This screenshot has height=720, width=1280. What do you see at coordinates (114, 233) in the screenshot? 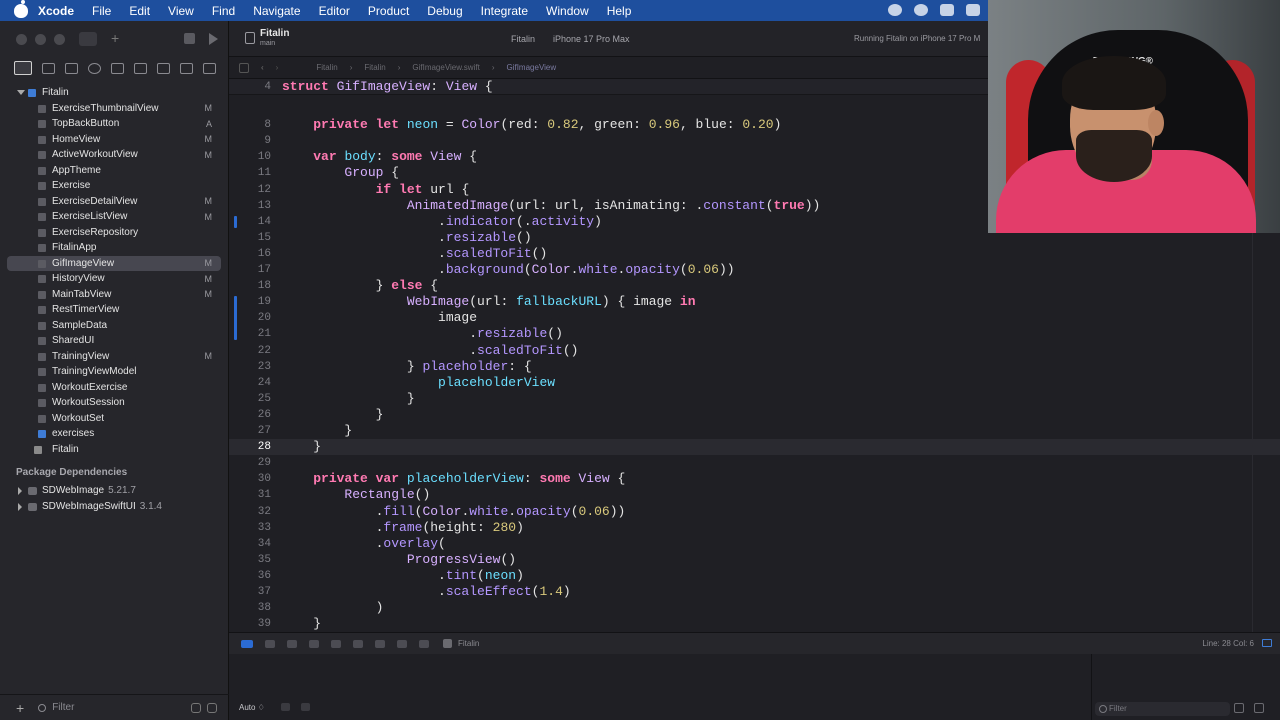
I see `file-row: ExerciseRepository` at bounding box center [114, 233].